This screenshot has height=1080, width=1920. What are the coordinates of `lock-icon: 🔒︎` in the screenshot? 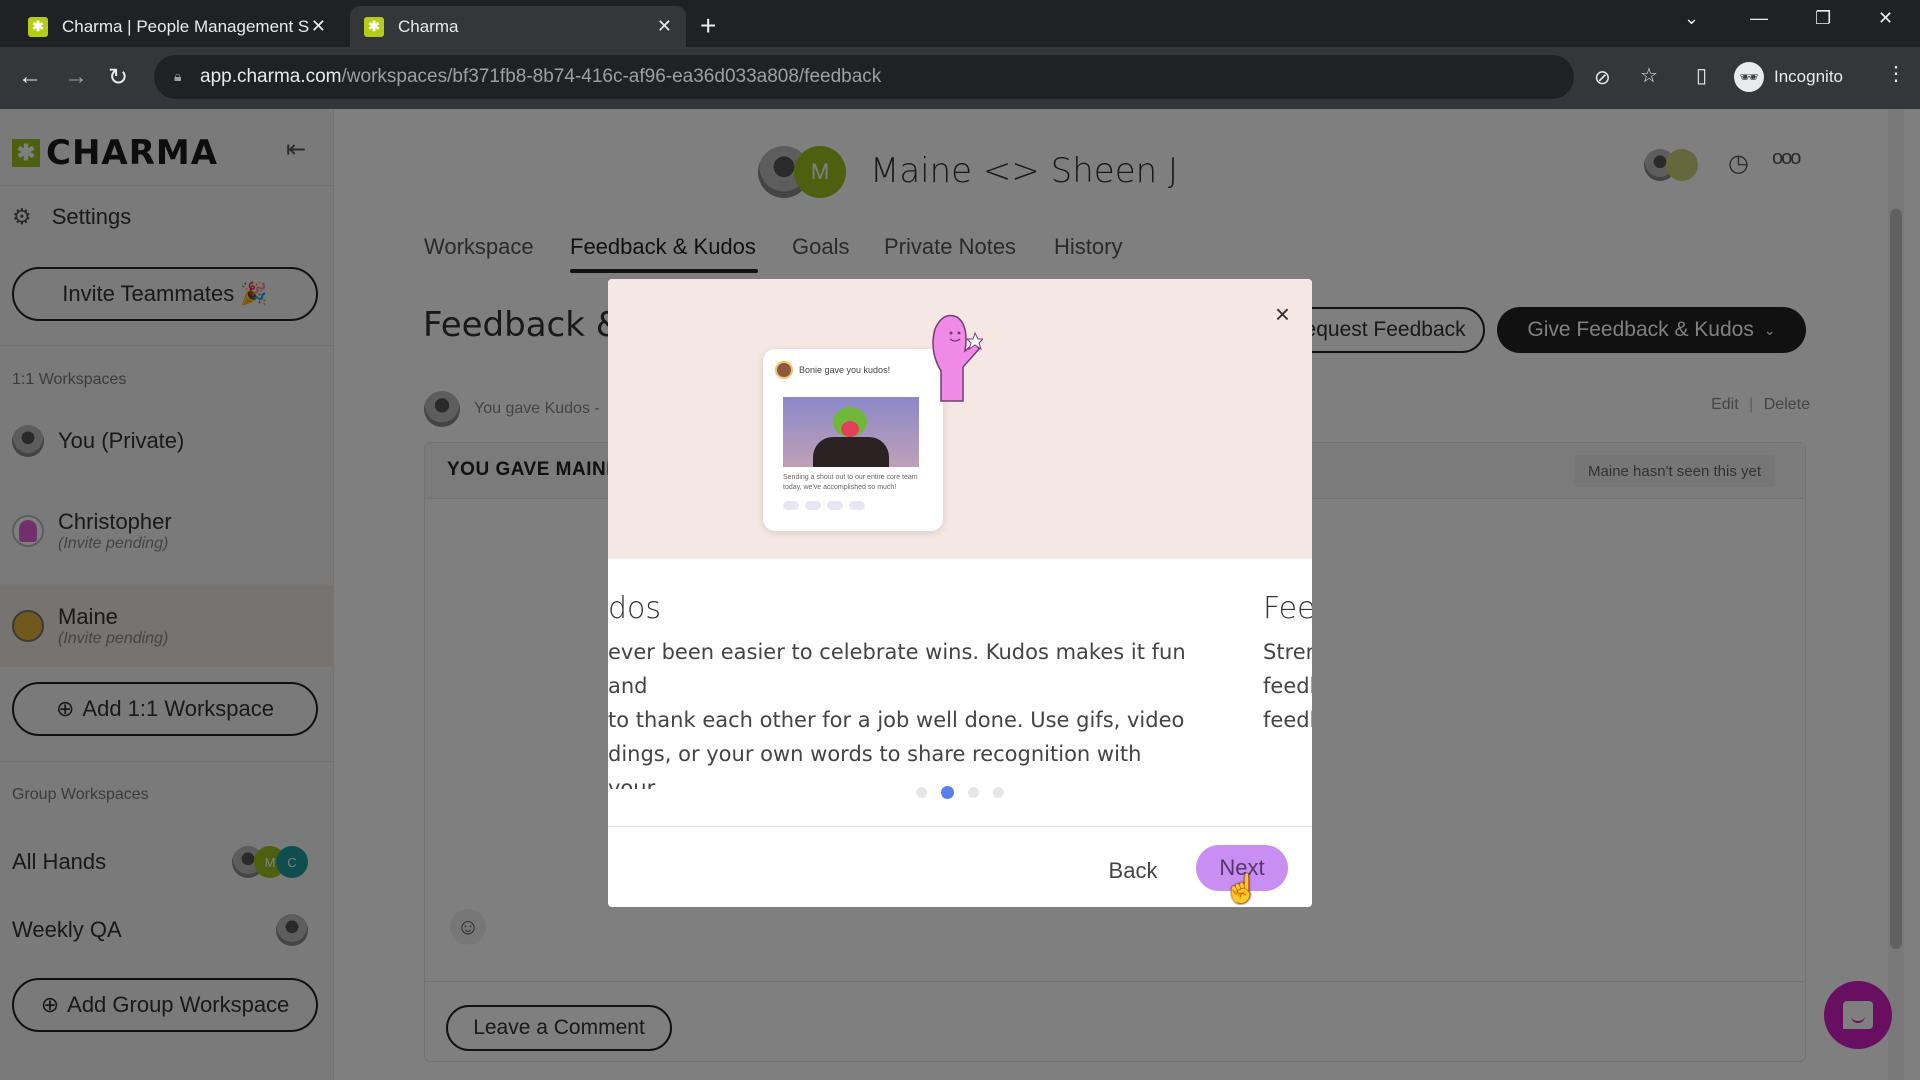 It's located at (178, 76).